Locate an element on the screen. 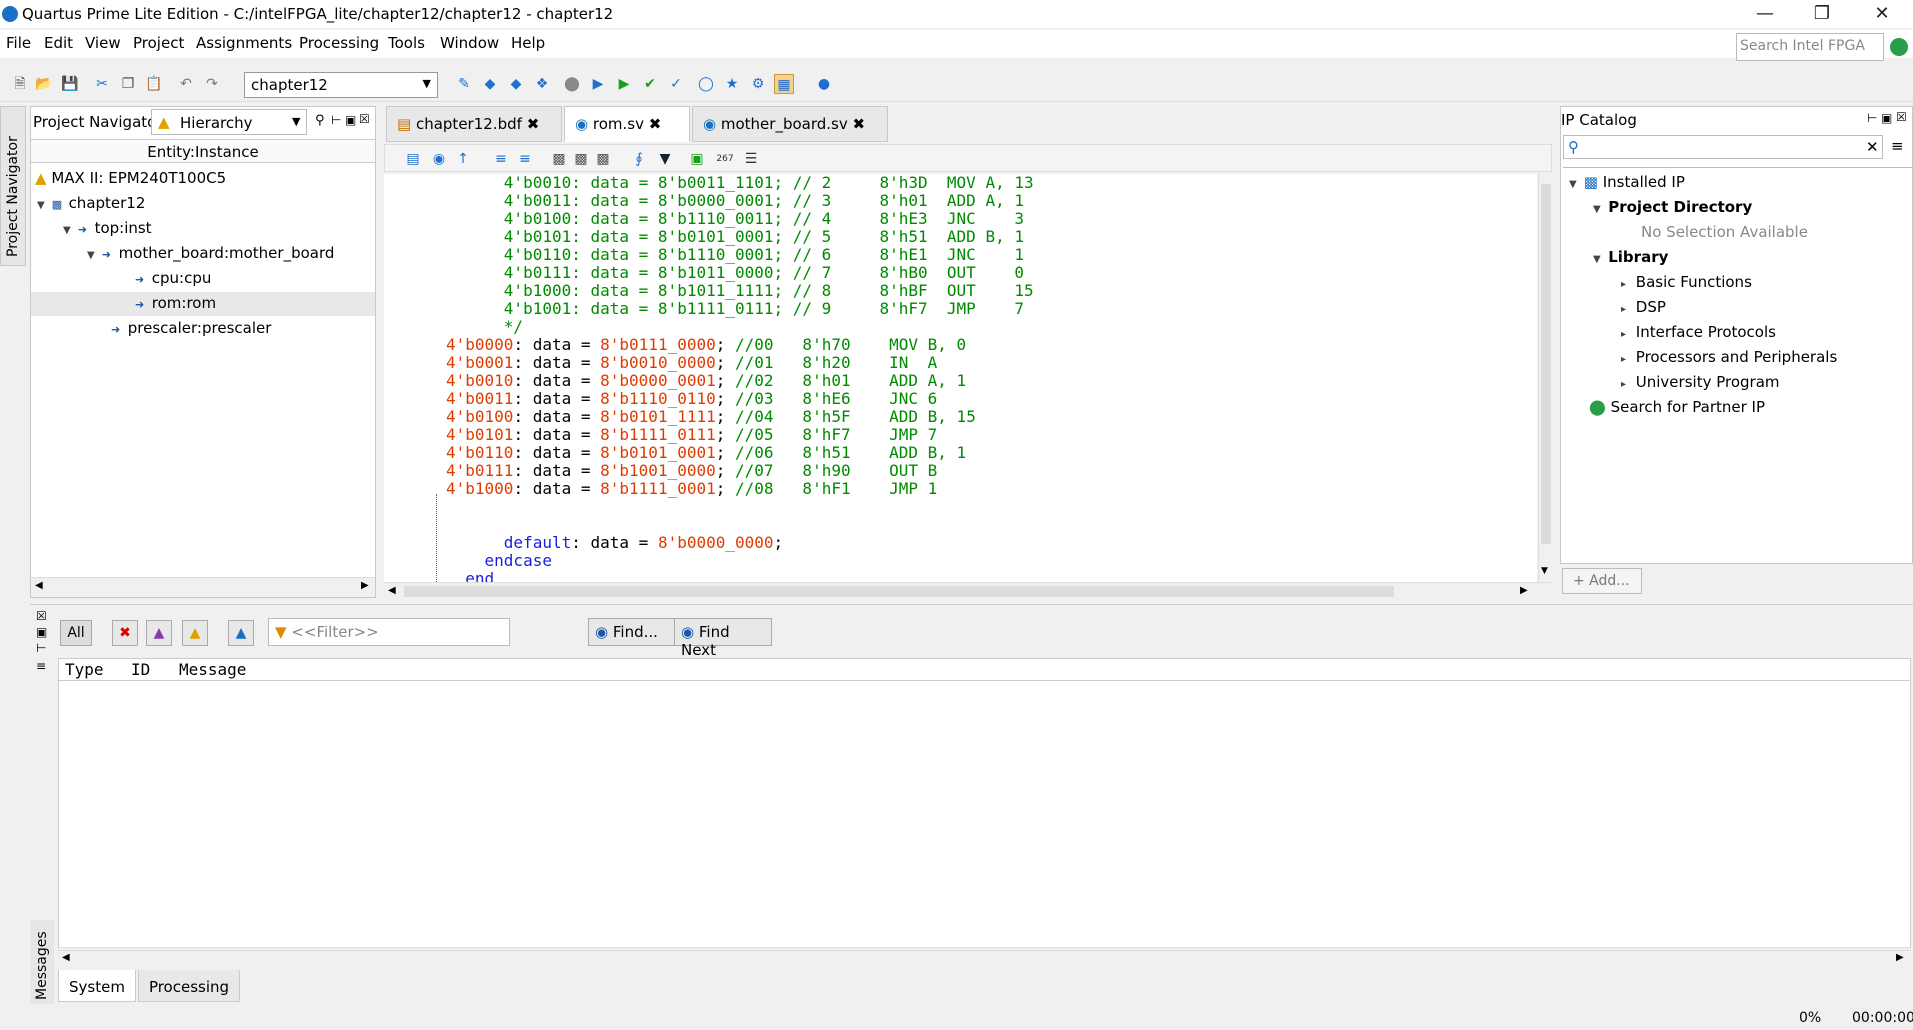 Image resolution: width=1913 pixels, height=1030 pixels. tree-item-rom: ➜ rom:rom is located at coordinates (203, 304).